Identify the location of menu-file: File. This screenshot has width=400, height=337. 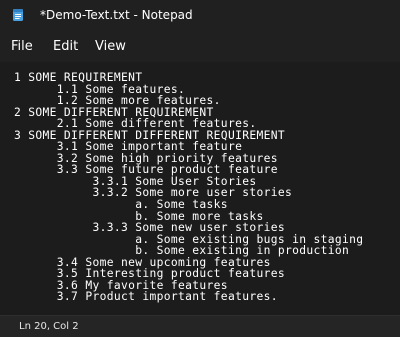
(22, 46).